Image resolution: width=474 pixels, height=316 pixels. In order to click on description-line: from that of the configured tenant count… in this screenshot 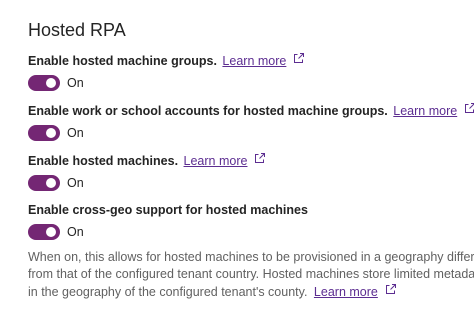, I will do `click(251, 274)`.